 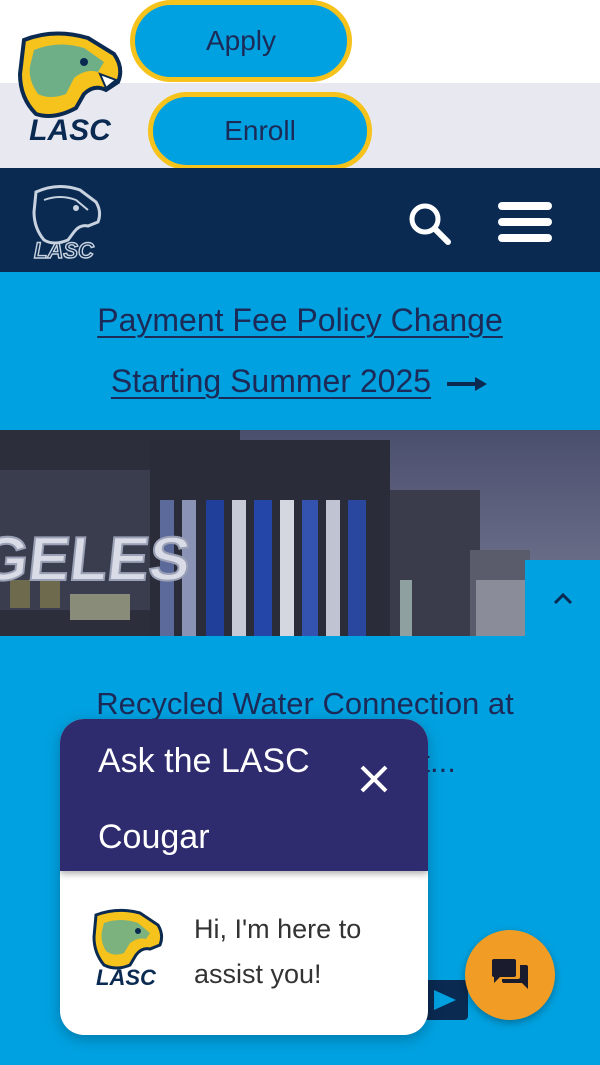 I want to click on news-title-line-1: Recycled Water Connection at, so click(x=305, y=703).